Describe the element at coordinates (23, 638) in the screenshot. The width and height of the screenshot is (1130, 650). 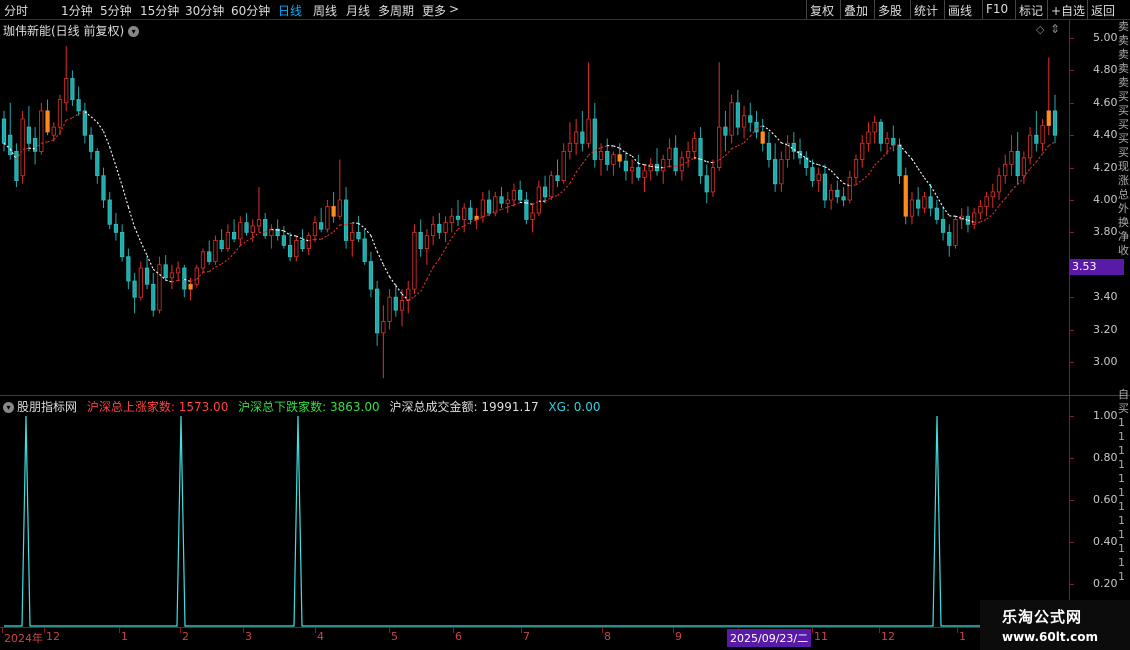
I see `date-label: 2024年` at that location.